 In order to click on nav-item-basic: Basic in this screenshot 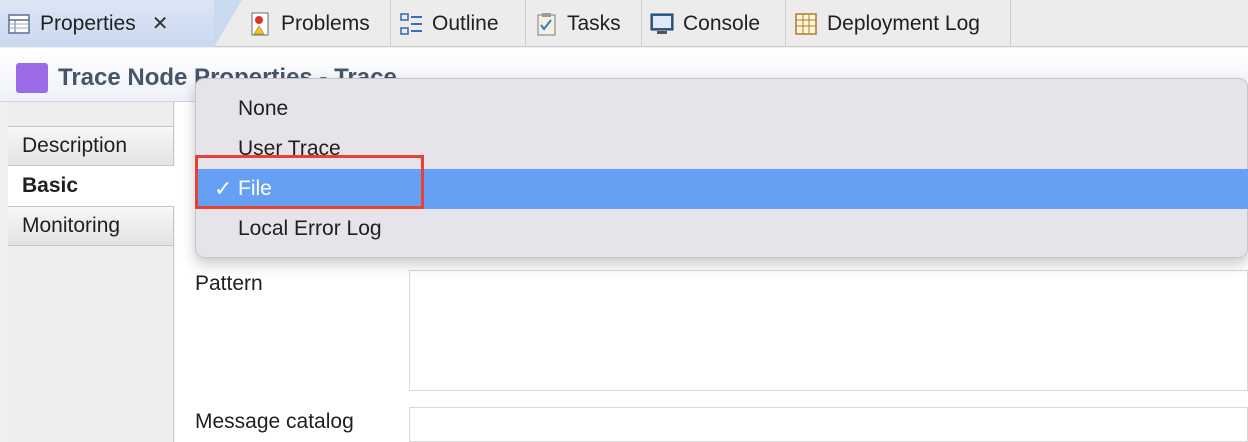, I will do `click(91, 186)`.